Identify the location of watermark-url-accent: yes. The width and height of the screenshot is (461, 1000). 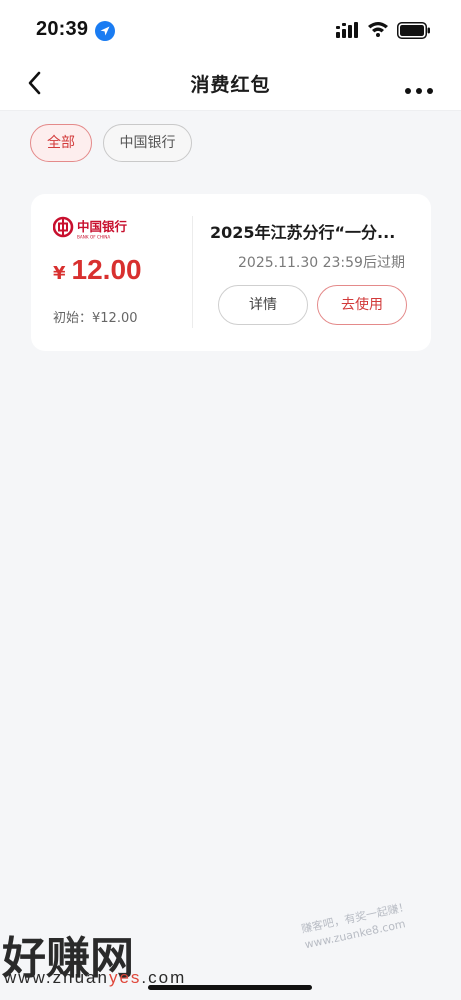
(125, 977).